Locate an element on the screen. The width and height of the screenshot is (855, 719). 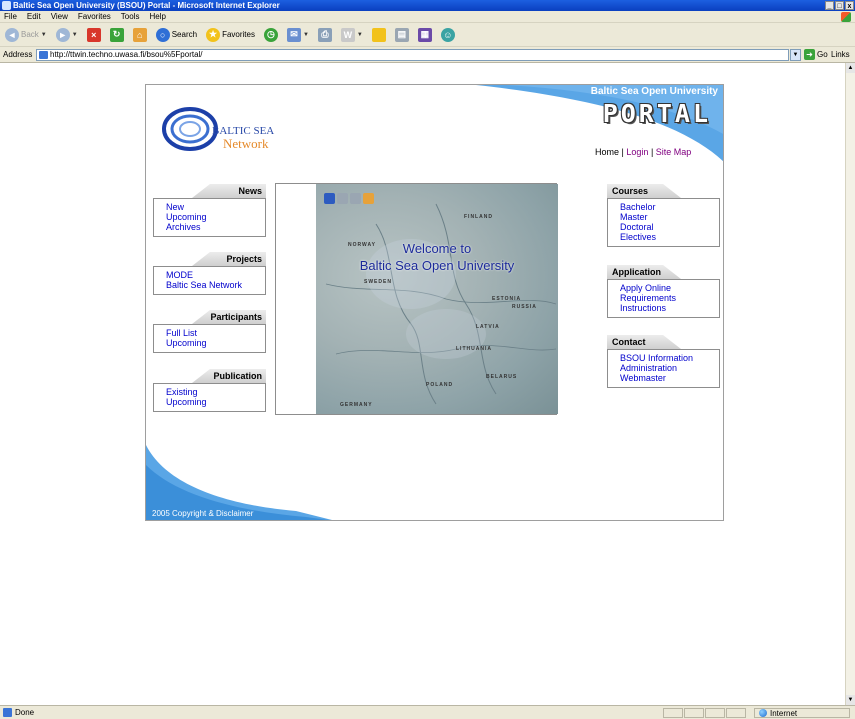
discuss-button: ☺ is located at coordinates (448, 35).